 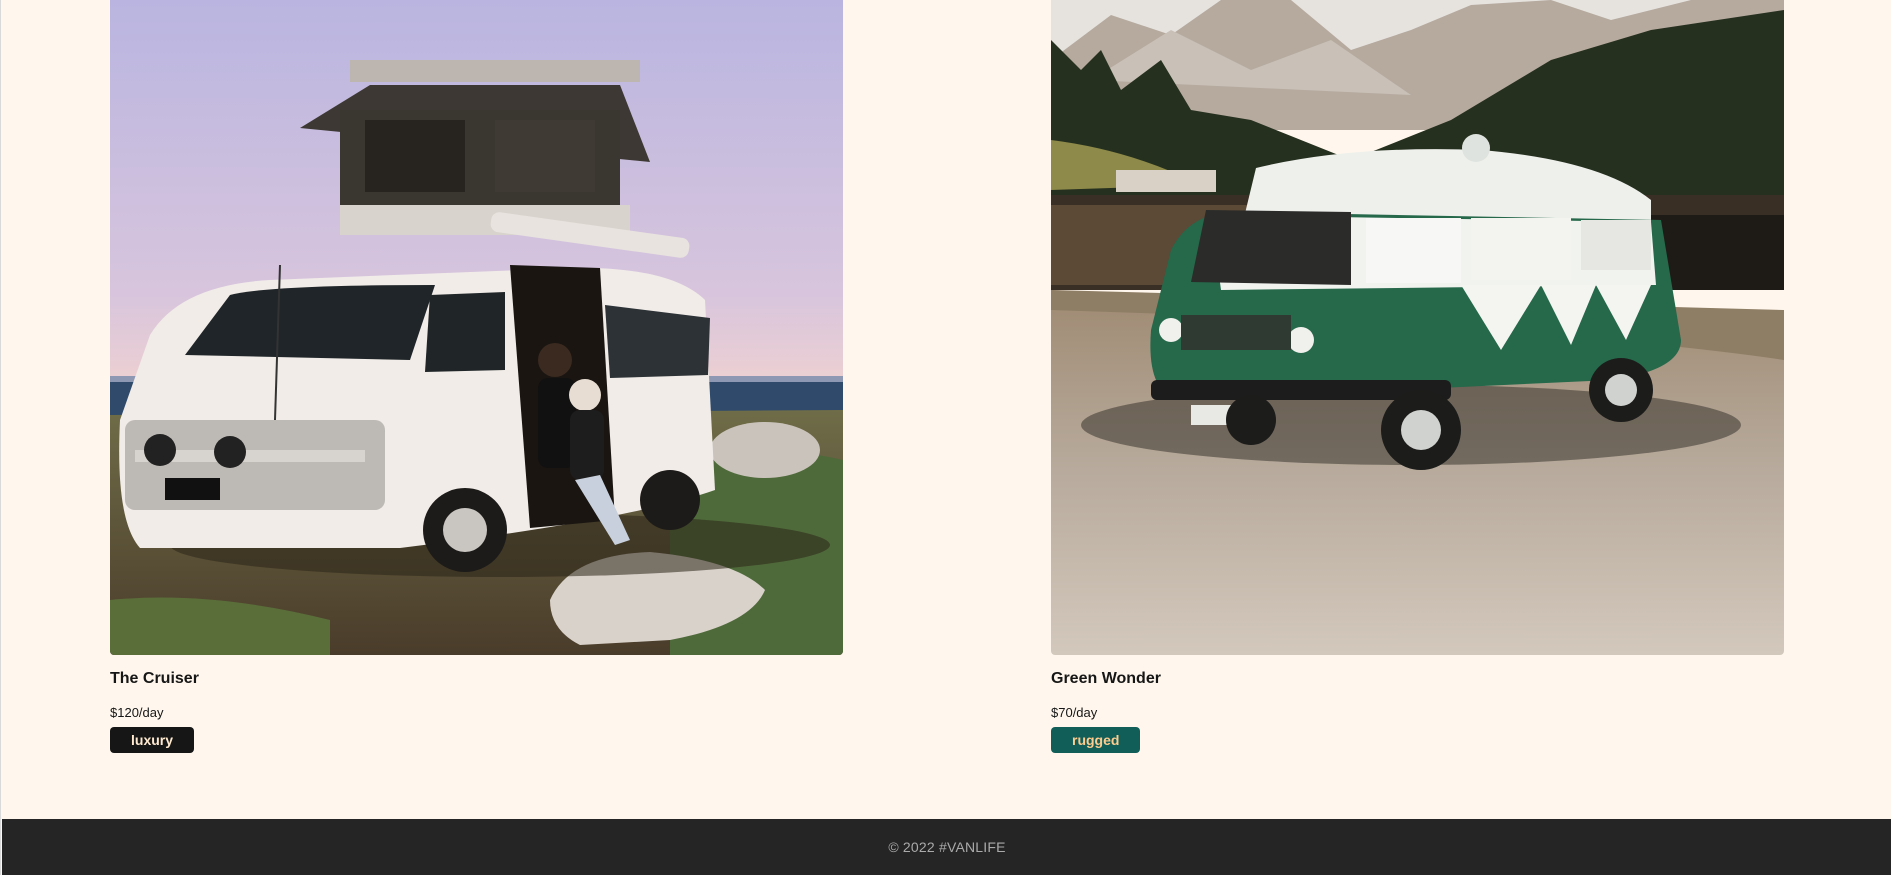 I want to click on van-price: $70/day, so click(x=1074, y=712).